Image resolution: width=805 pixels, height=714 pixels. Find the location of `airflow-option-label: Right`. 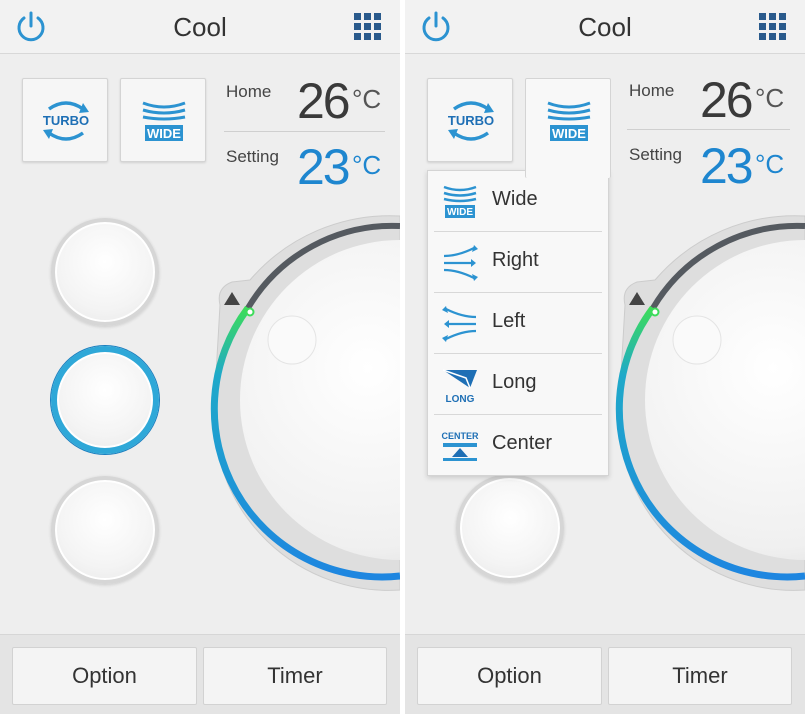

airflow-option-label: Right is located at coordinates (515, 260).